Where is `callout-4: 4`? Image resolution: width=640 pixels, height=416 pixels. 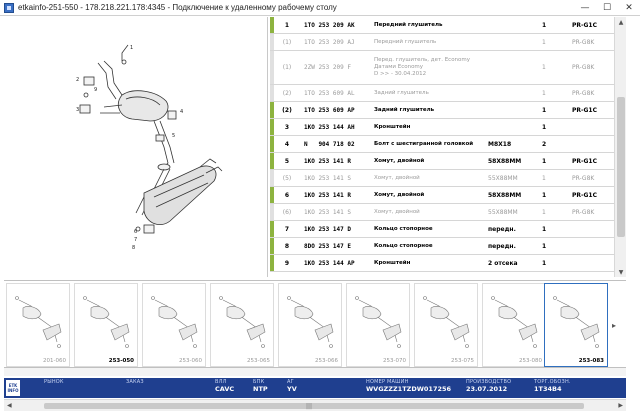
callout-4: 4 is located at coordinates (181, 112).